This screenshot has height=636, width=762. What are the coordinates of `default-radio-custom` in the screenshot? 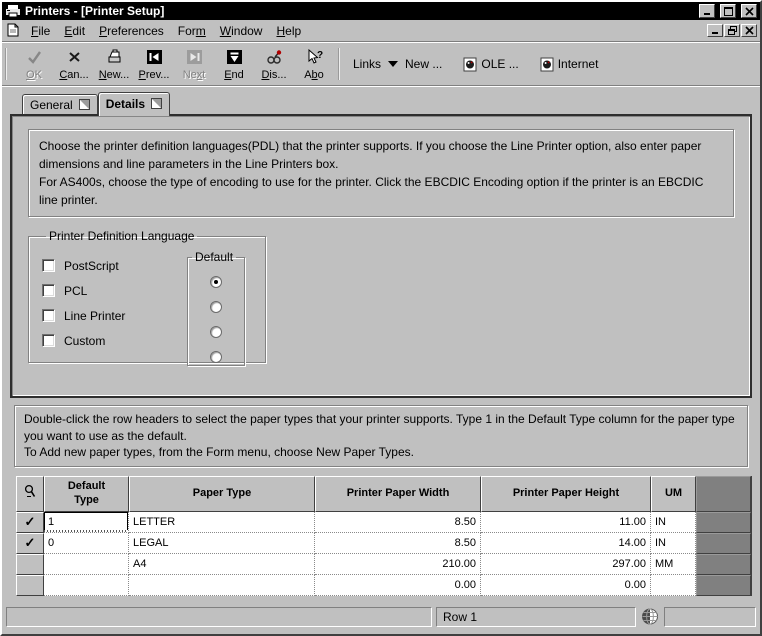 It's located at (216, 356).